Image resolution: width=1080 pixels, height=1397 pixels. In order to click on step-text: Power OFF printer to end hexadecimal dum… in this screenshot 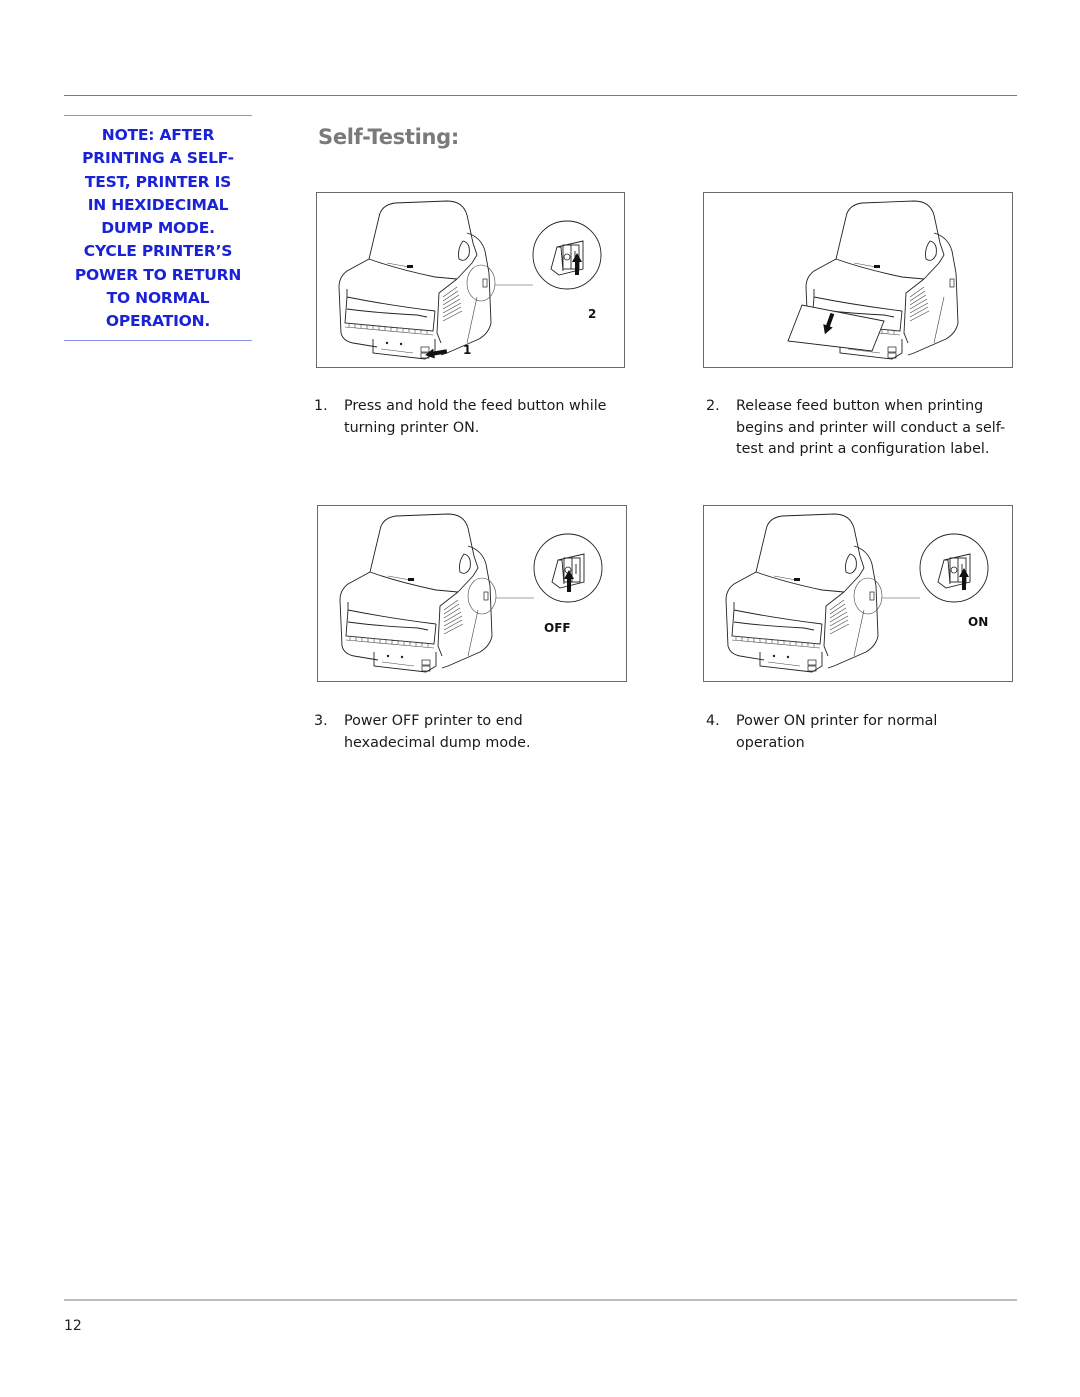, I will do `click(437, 732)`.